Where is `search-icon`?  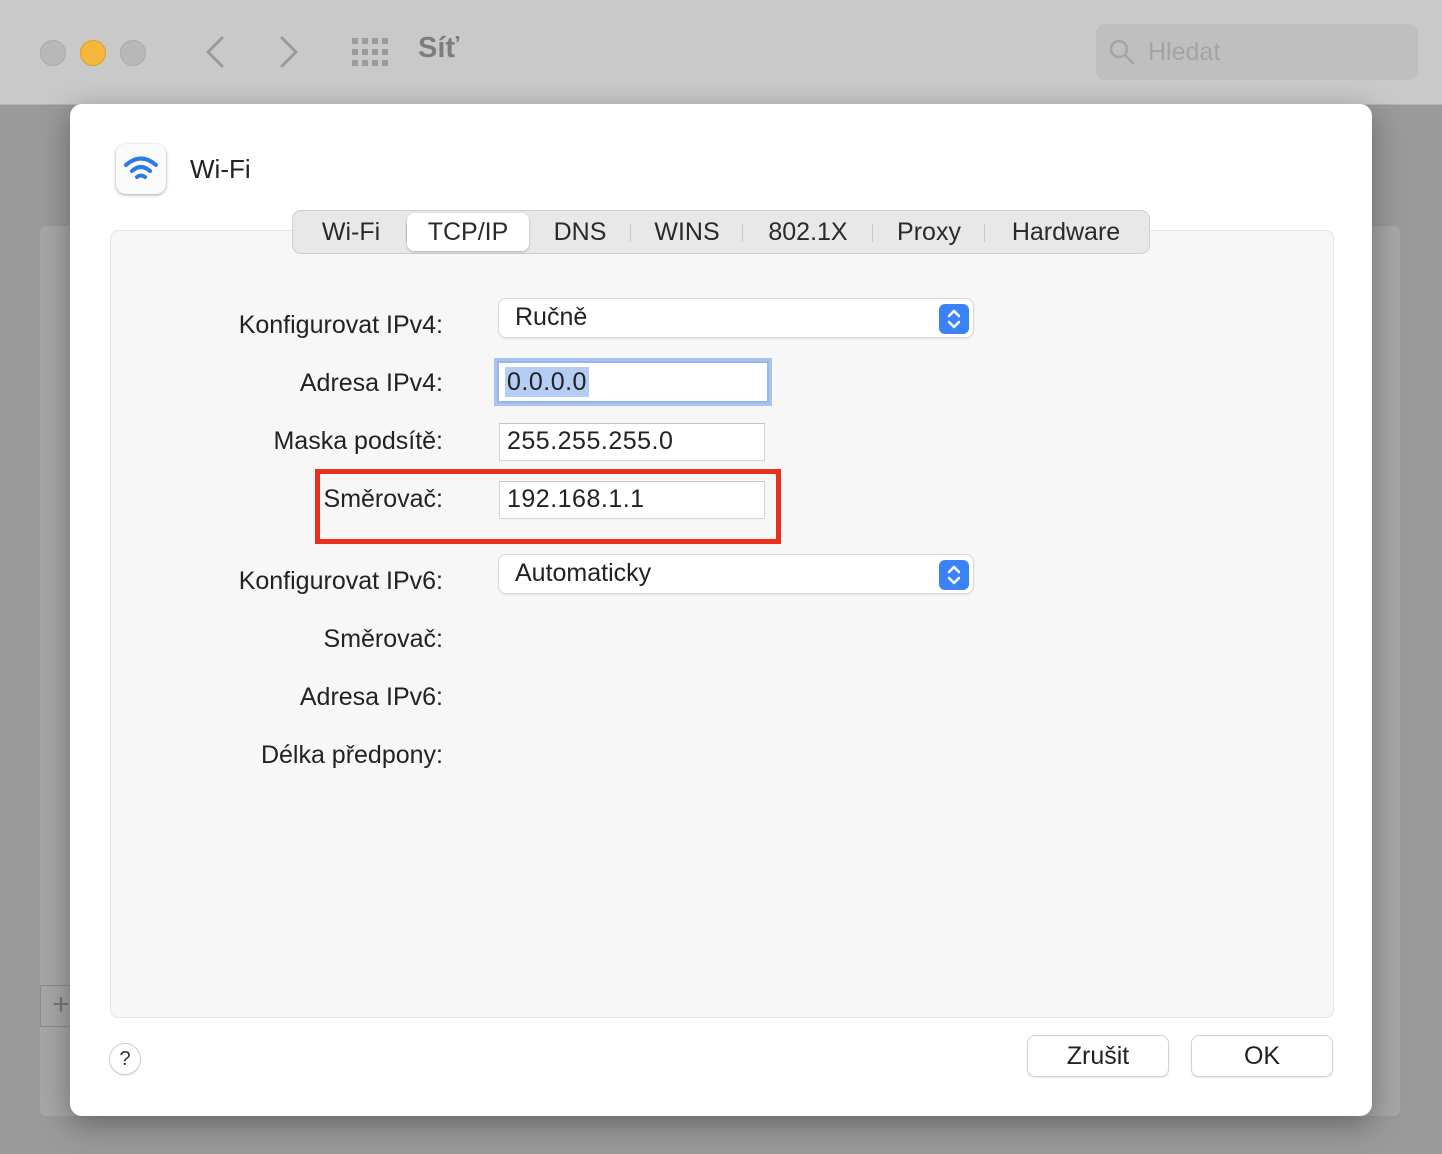
search-icon is located at coordinates (1122, 52).